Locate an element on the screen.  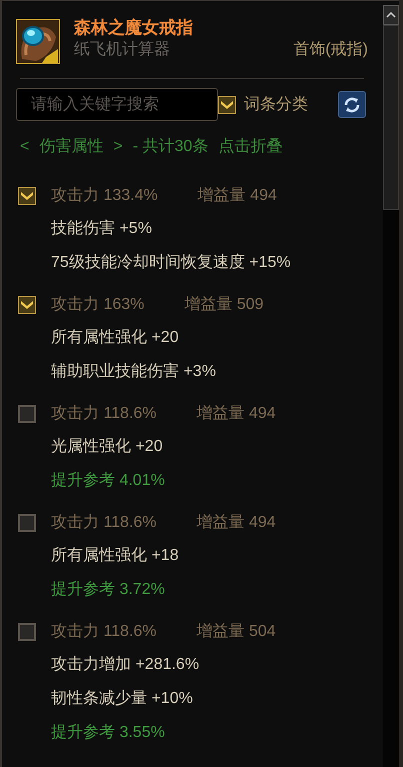
search-field: 请输入关键字搜索 is located at coordinates (117, 104).